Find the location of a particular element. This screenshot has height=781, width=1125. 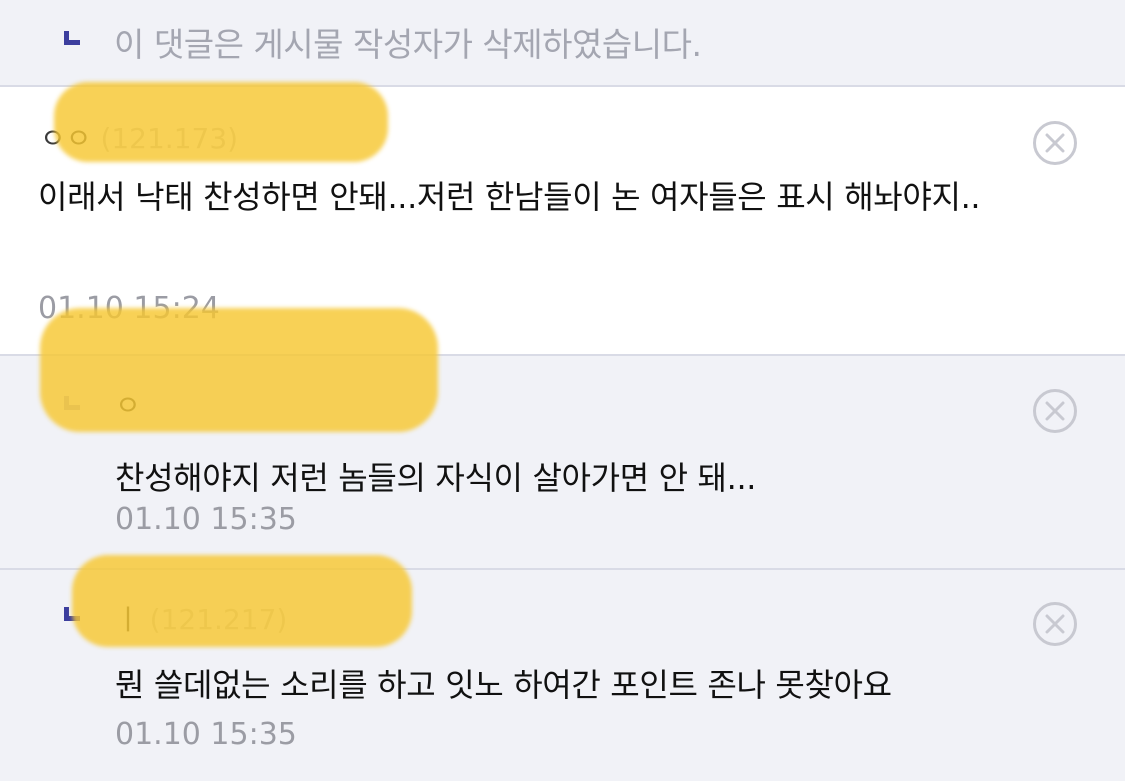

comment-timestamp: 01.10 15:24 is located at coordinates (129, 308).